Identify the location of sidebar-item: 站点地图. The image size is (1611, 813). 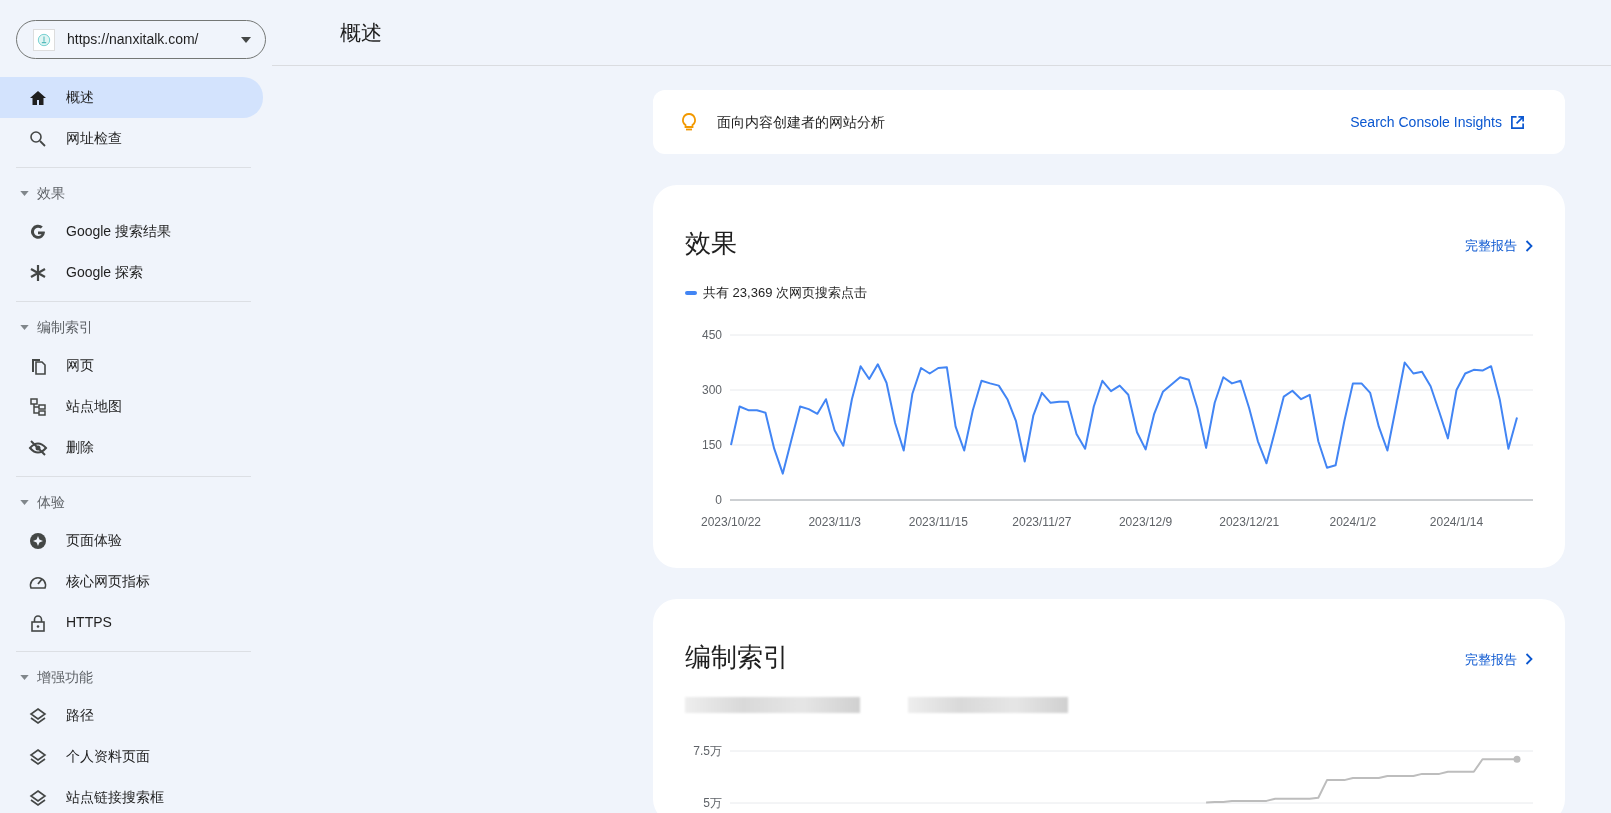
(131, 406).